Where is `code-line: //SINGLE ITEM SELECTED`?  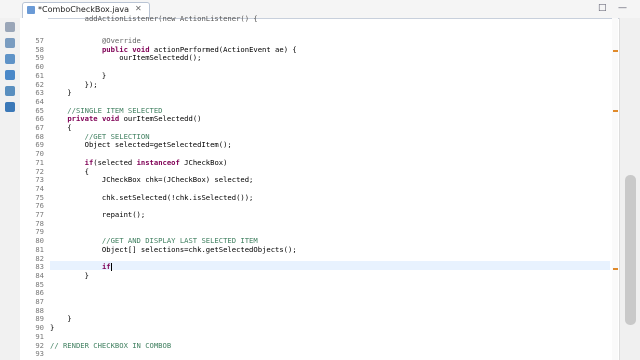
code-line: //SINGLE ITEM SELECTED is located at coordinates (106, 110).